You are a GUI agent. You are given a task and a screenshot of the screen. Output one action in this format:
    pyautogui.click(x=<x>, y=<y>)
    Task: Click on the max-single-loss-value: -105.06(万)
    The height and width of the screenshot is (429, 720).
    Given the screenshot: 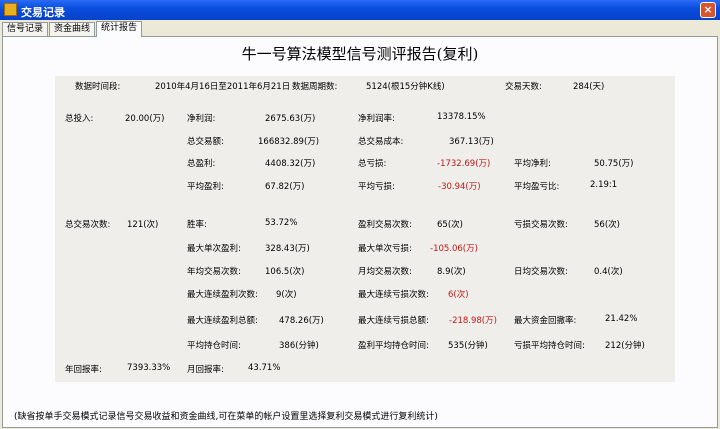 What is the action you would take?
    pyautogui.click(x=454, y=249)
    